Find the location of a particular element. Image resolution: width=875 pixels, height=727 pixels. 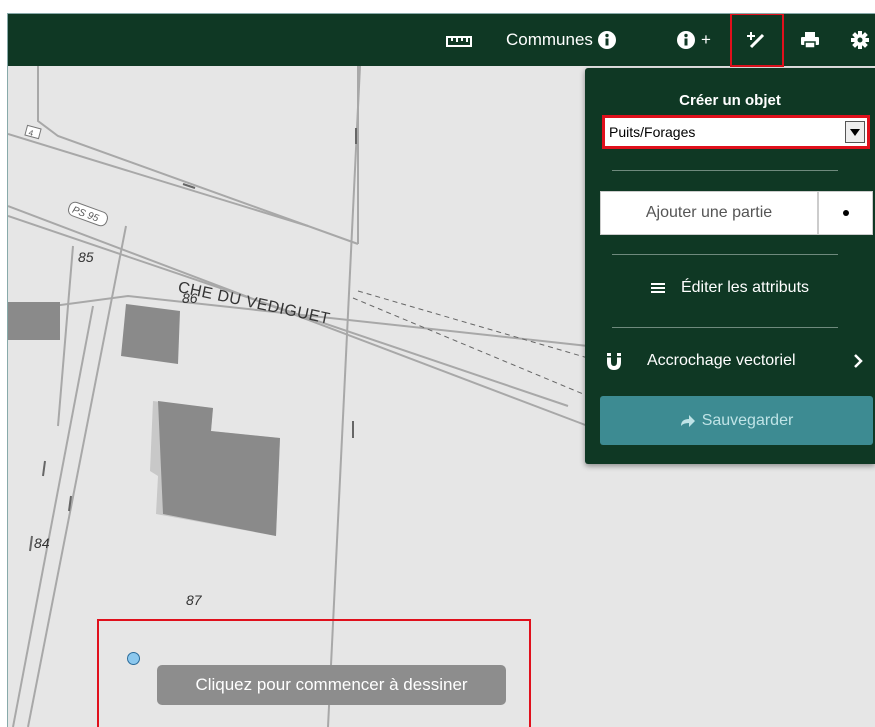

edition-button is located at coordinates (757, 40).